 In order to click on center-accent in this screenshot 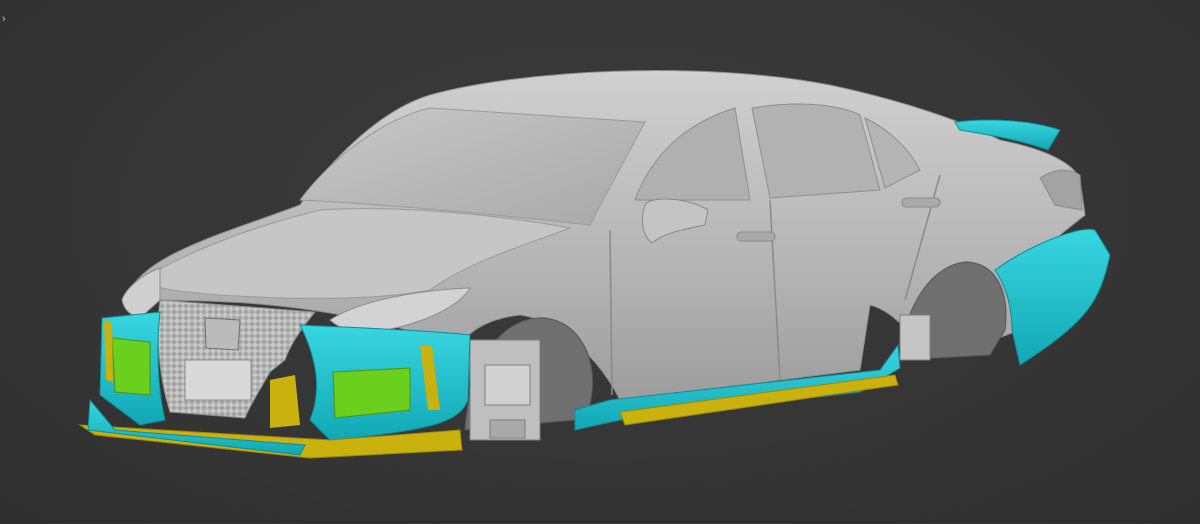, I will do `click(285, 401)`.